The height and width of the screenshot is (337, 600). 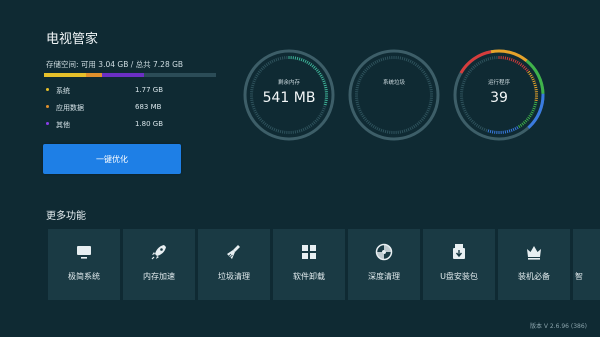 I want to click on tile-label: U盘安装包, so click(x=459, y=276).